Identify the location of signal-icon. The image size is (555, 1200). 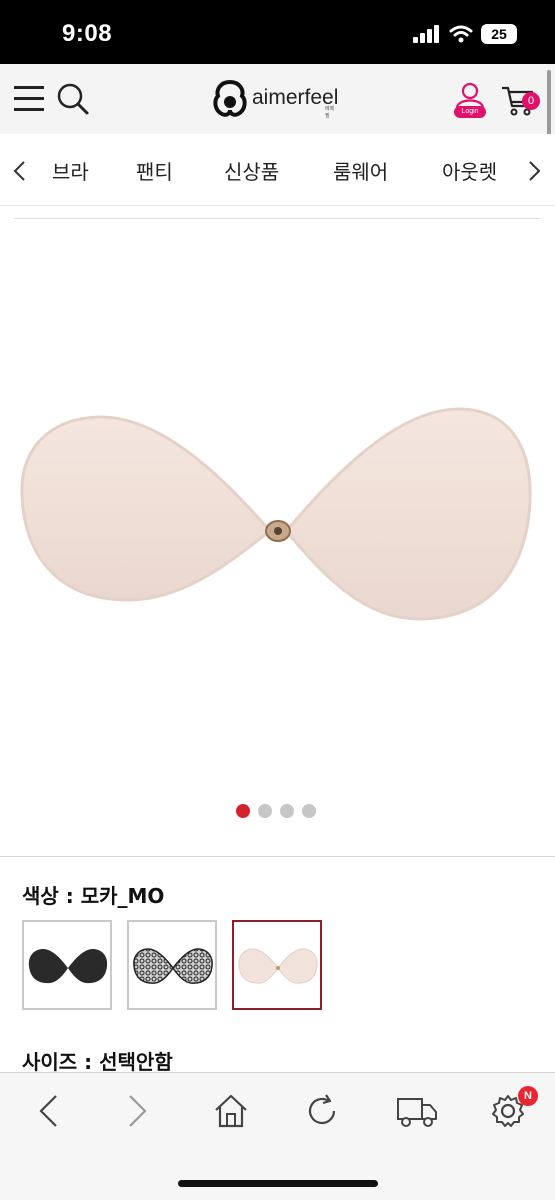
(426, 34).